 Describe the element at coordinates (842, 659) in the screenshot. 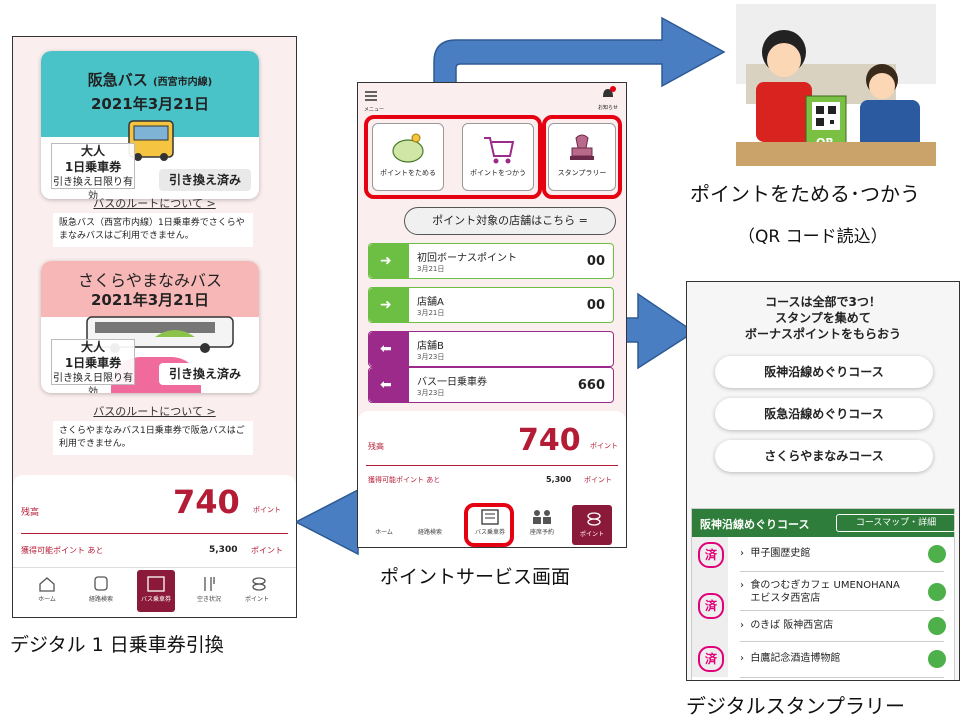

I see `spot-row: › 白鷹記念酒造博物館` at that location.